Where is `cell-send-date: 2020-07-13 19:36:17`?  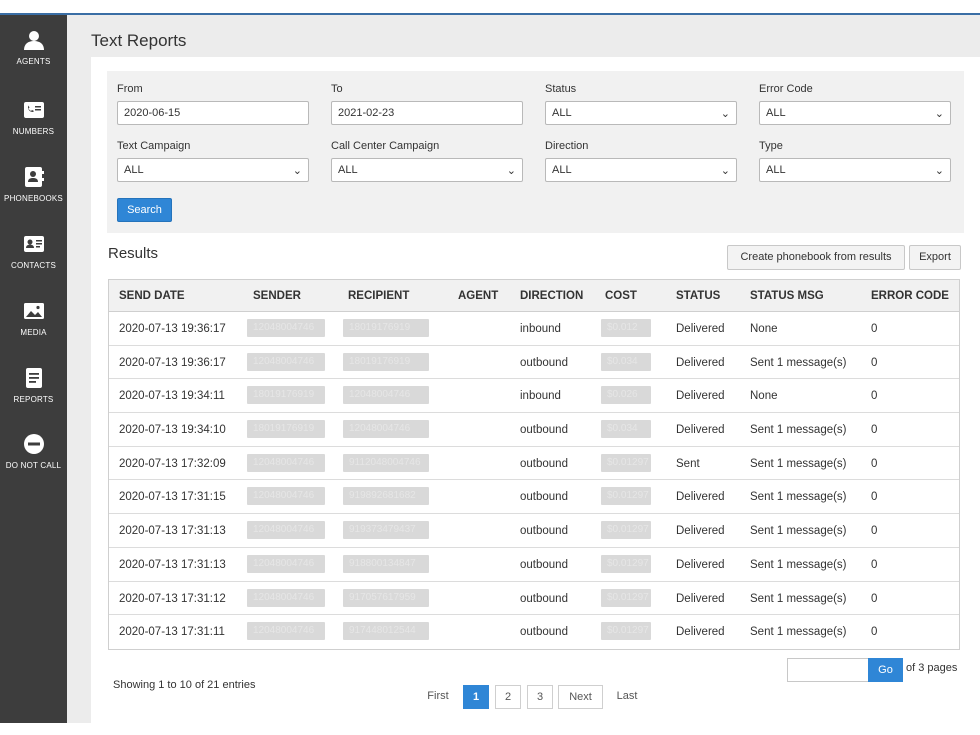
cell-send-date: 2020-07-13 19:36:17 is located at coordinates (172, 329).